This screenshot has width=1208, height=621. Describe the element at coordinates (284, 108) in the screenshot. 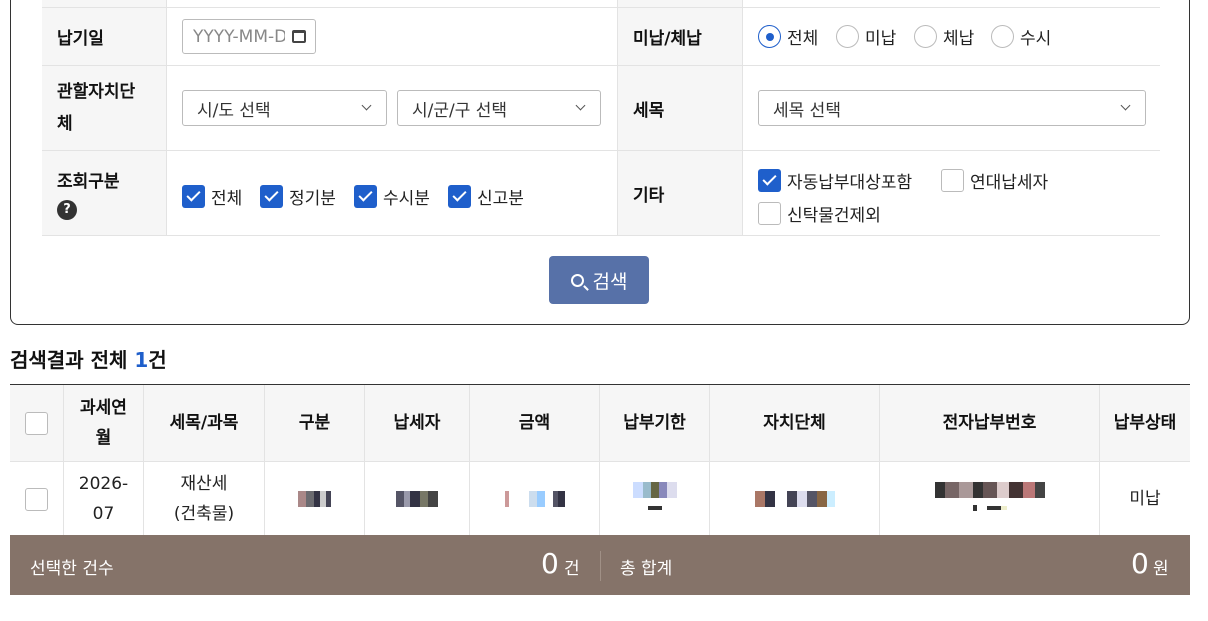

I see `sido-select: 시/도 선택` at that location.